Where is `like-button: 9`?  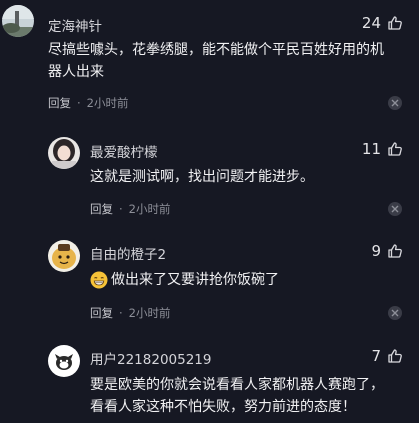
like-button: 9 is located at coordinates (387, 251).